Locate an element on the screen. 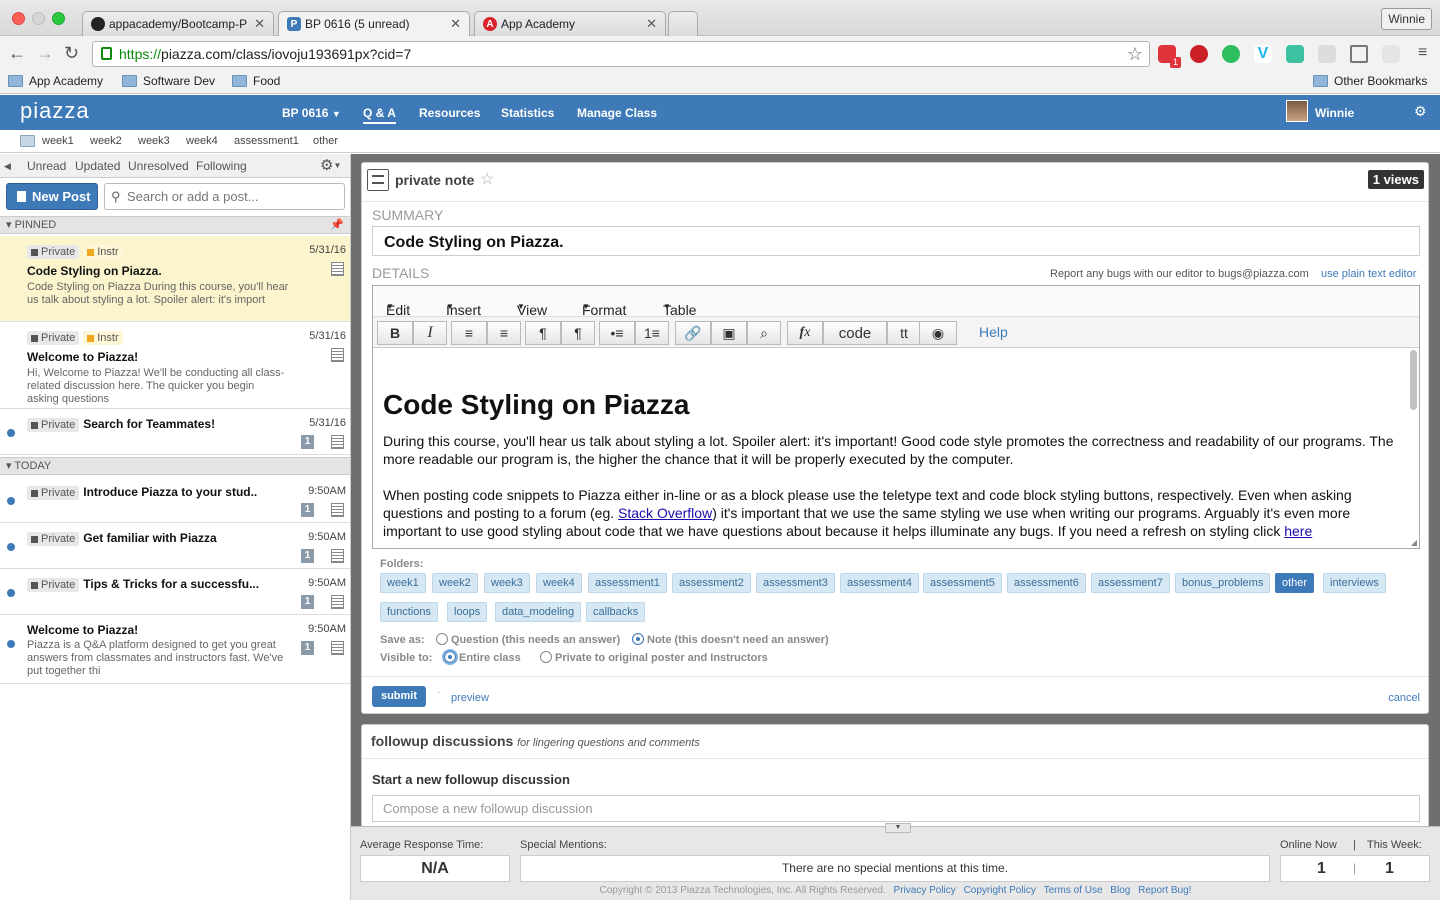 The width and height of the screenshot is (1440, 900). folder-tag-interviews: interviews is located at coordinates (1354, 583).